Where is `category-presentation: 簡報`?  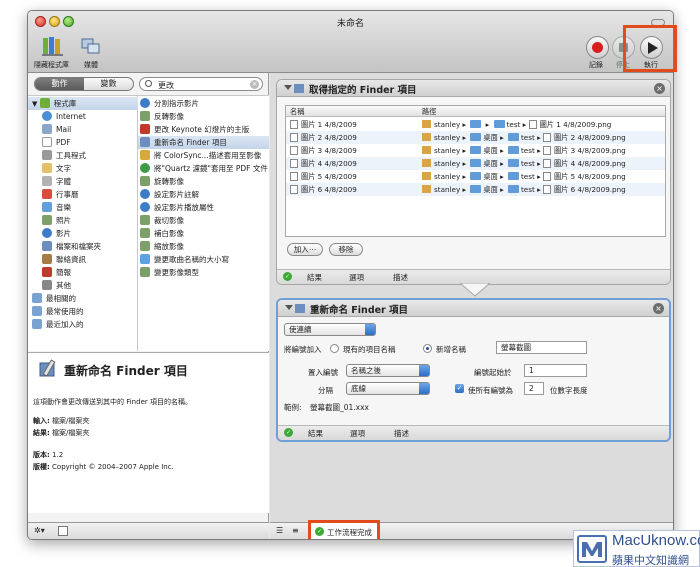
category-presentation: 簡報 is located at coordinates (56, 272).